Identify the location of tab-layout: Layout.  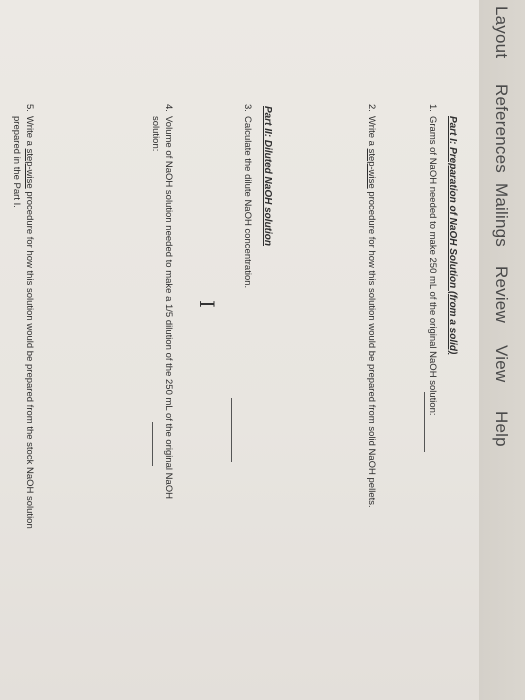
(501, 32).